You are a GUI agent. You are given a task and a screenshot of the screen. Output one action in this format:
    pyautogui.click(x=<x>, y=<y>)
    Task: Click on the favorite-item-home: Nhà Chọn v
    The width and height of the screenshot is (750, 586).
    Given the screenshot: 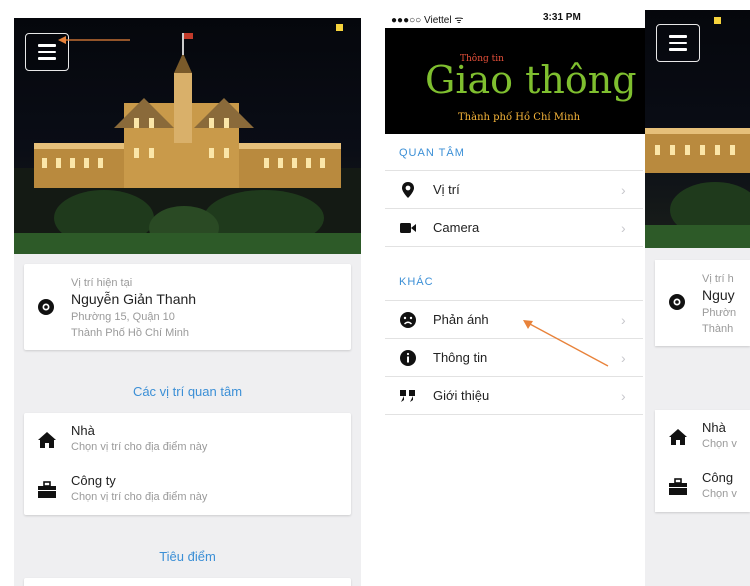 What is the action you would take?
    pyautogui.click(x=702, y=436)
    